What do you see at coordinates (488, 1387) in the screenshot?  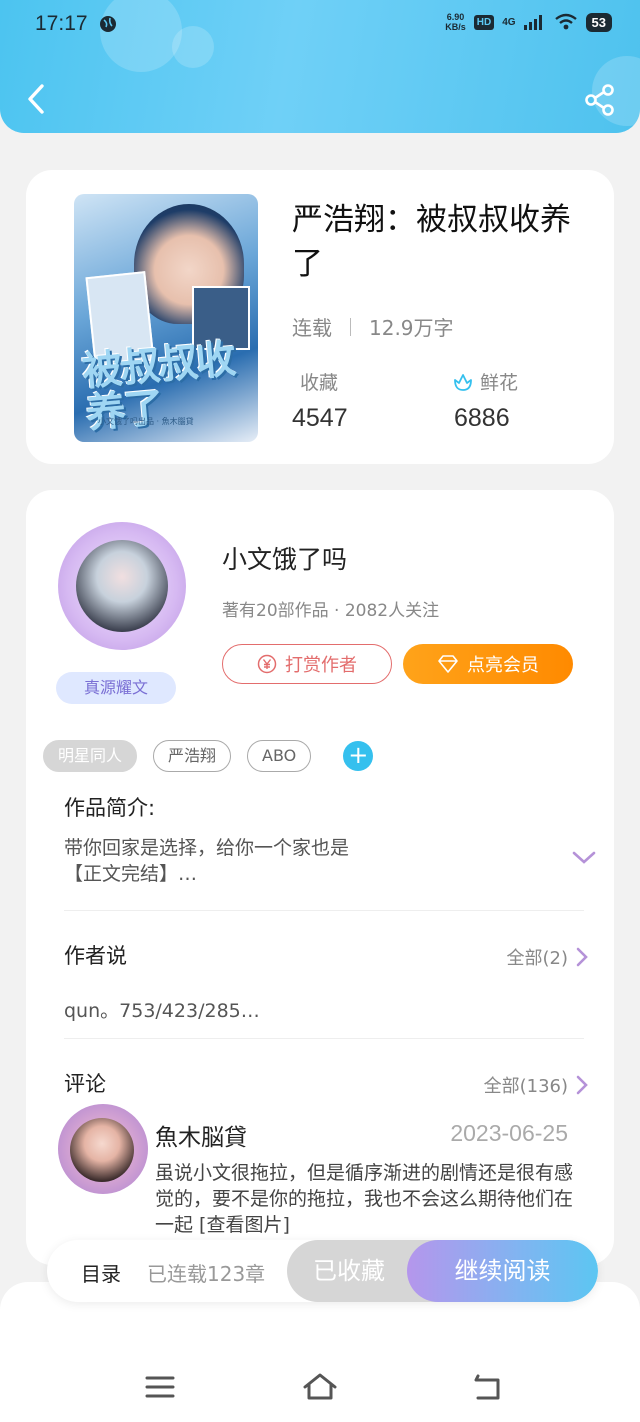 I see `back-nav-icon` at bounding box center [488, 1387].